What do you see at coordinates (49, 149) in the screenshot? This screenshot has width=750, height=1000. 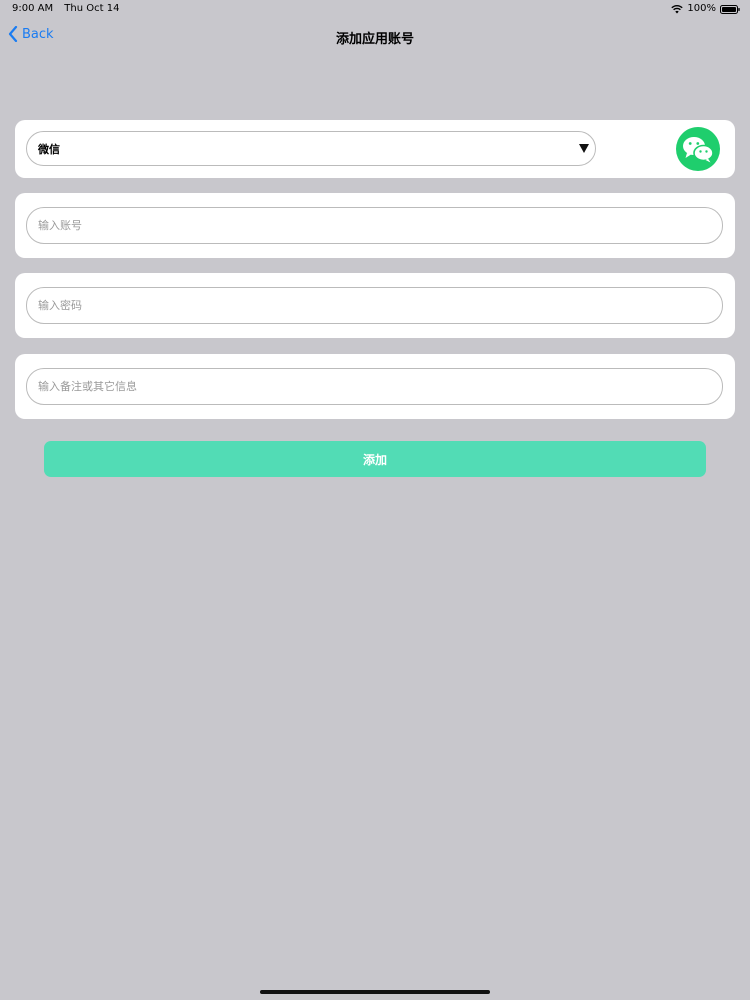 I see `app-select-value: 微信` at bounding box center [49, 149].